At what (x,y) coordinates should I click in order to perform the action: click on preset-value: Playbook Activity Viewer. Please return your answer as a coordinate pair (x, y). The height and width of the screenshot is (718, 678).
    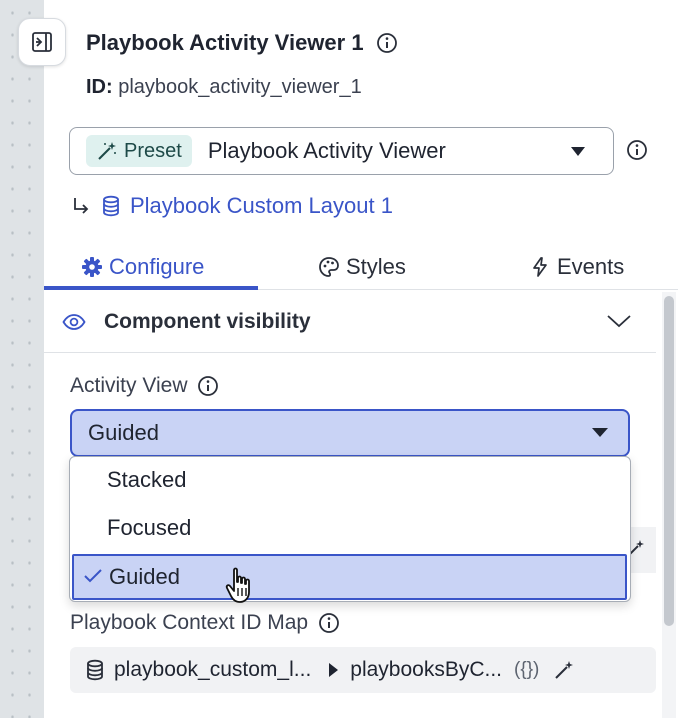
    Looking at the image, I should click on (326, 150).